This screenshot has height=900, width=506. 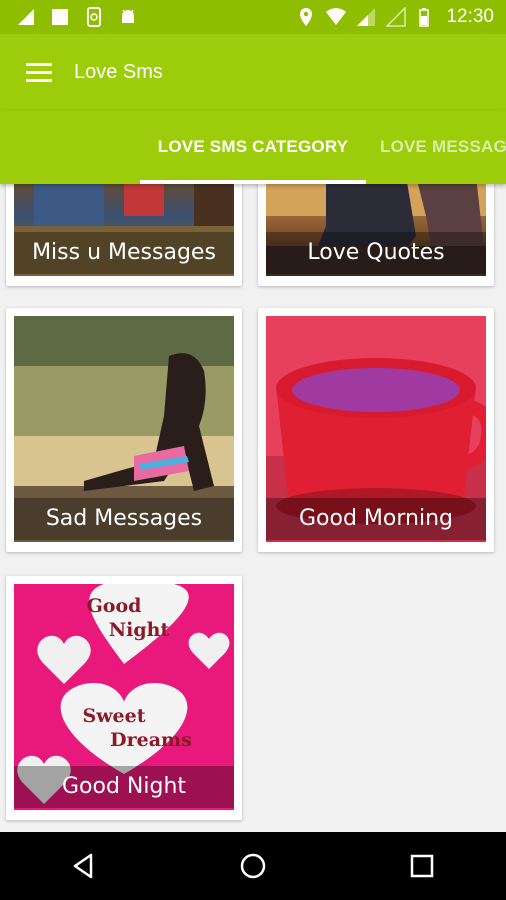 I want to click on hamburger-menu-icon, so click(x=40, y=72).